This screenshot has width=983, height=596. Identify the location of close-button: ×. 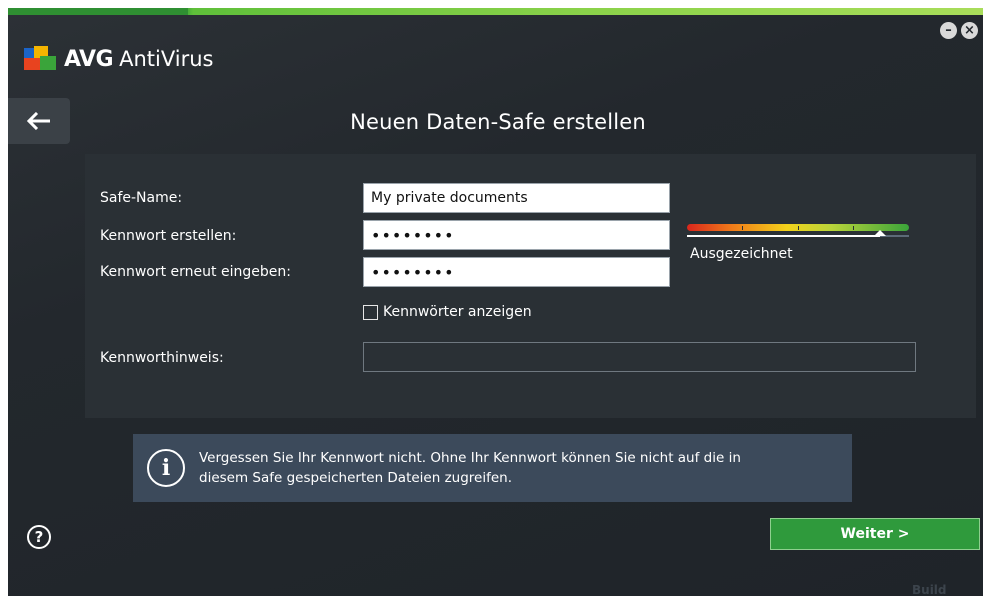
(969, 30).